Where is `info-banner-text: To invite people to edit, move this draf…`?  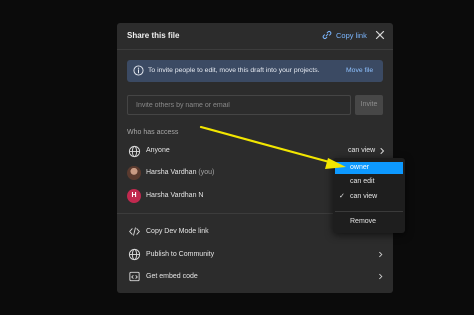
info-banner-text: To invite people to edit, move this draf… is located at coordinates (234, 70).